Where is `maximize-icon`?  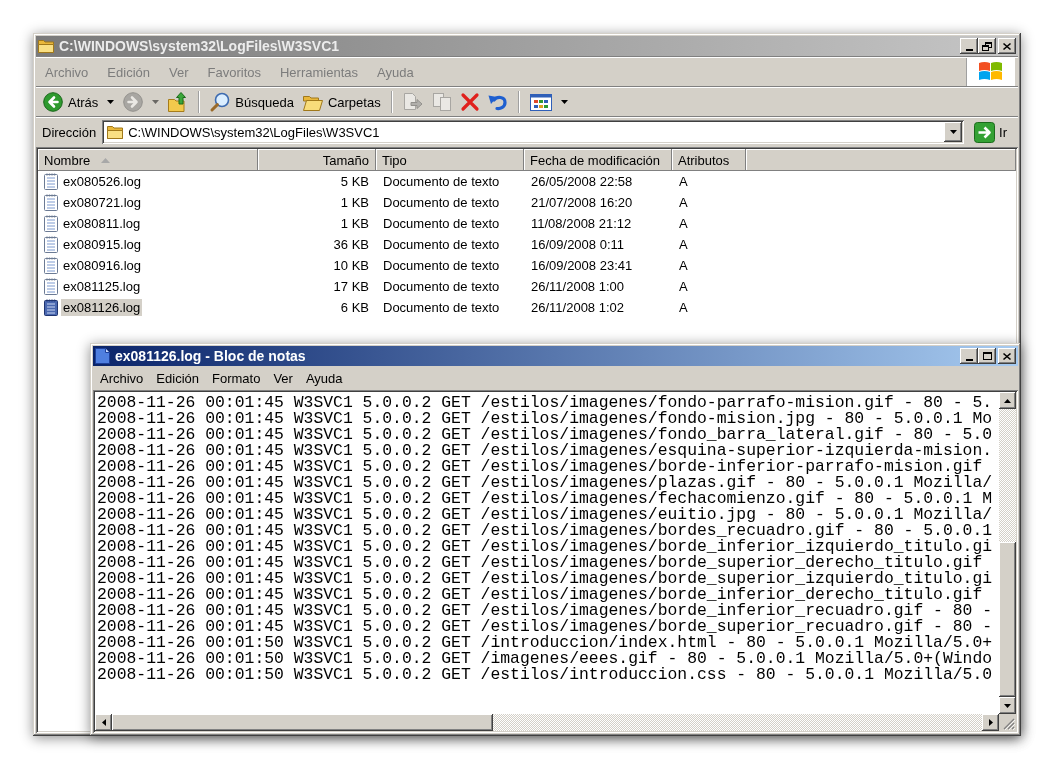
maximize-icon is located at coordinates (987, 356).